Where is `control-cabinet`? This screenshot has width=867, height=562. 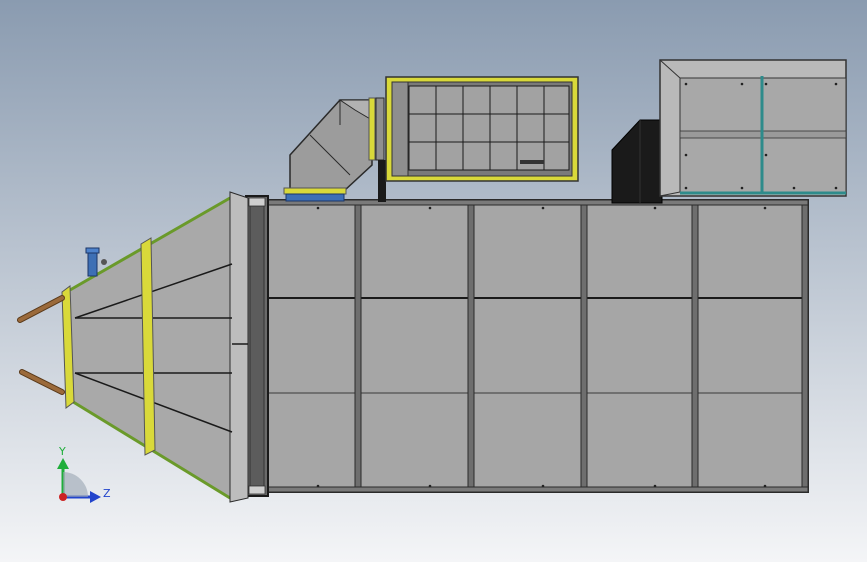 control-cabinet is located at coordinates (753, 128).